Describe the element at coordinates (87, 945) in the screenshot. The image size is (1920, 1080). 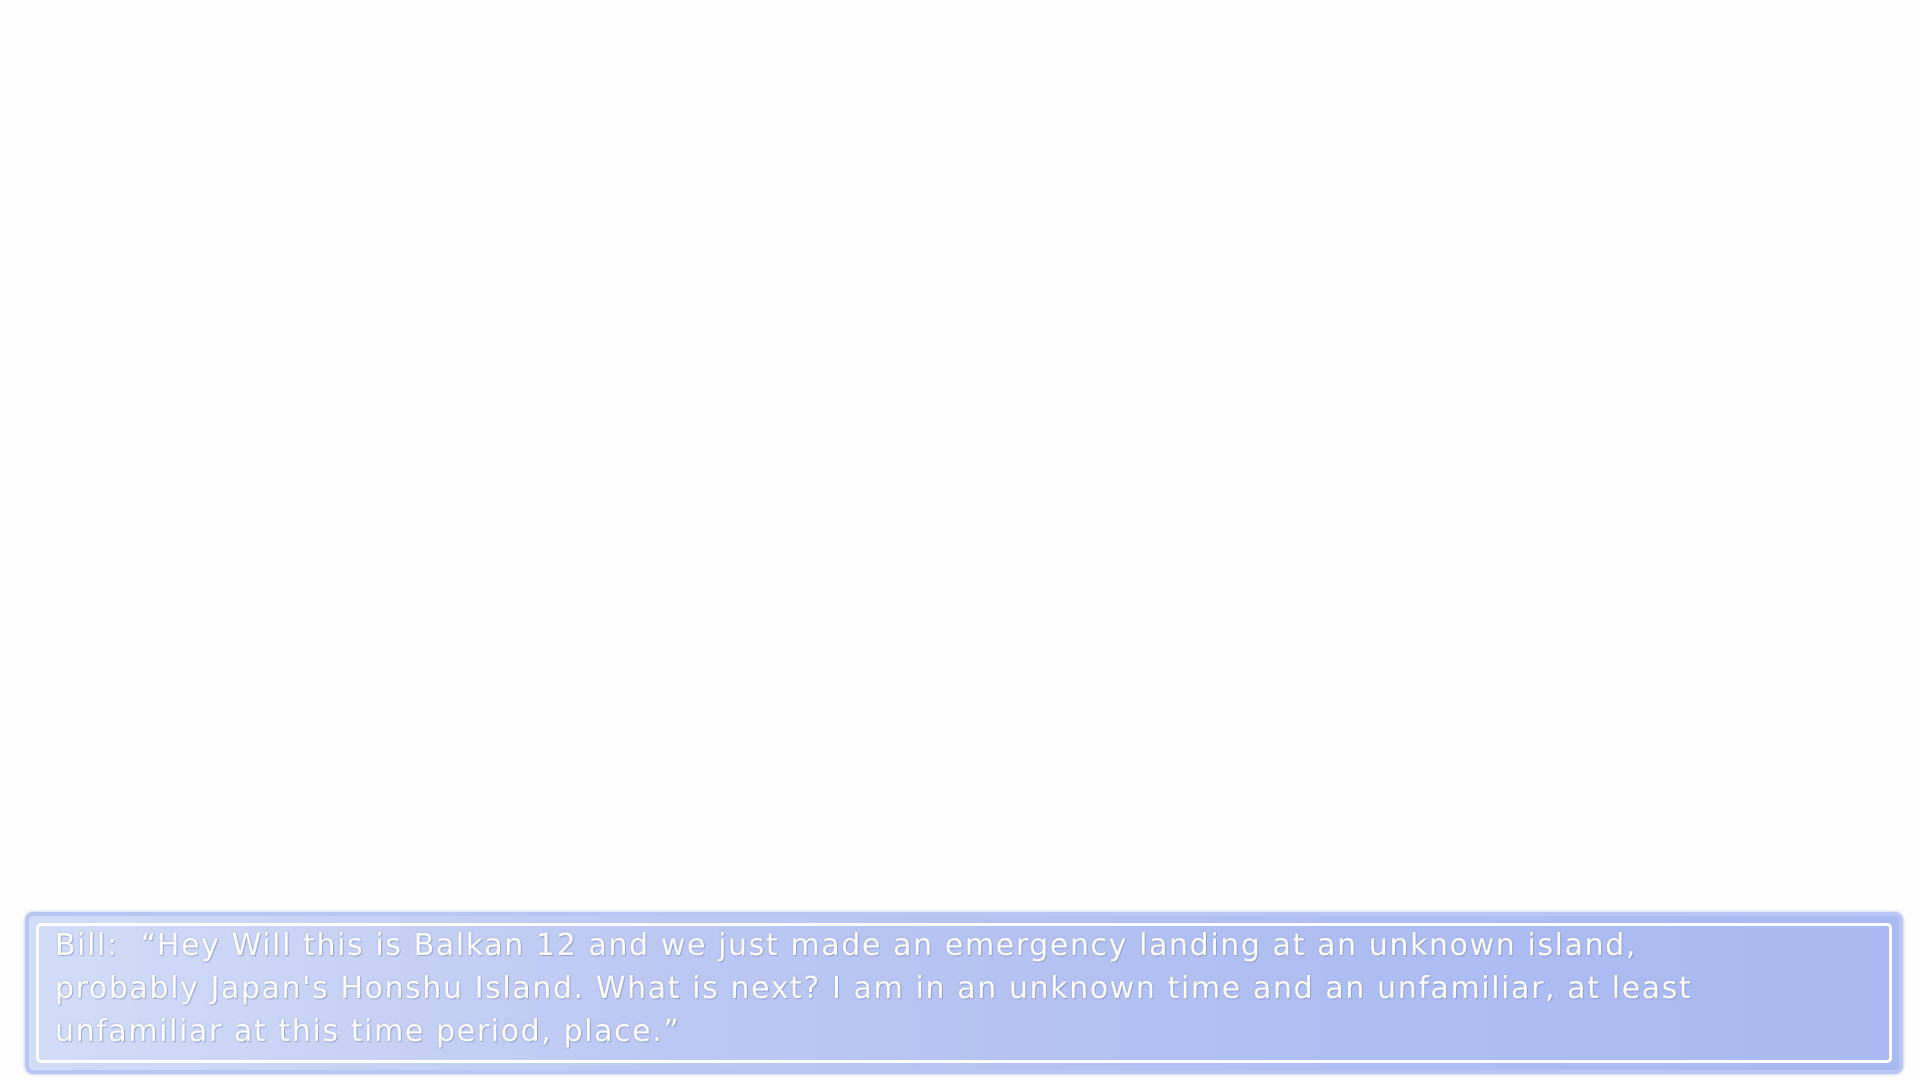
I see `speaker-name: Bill:` at that location.